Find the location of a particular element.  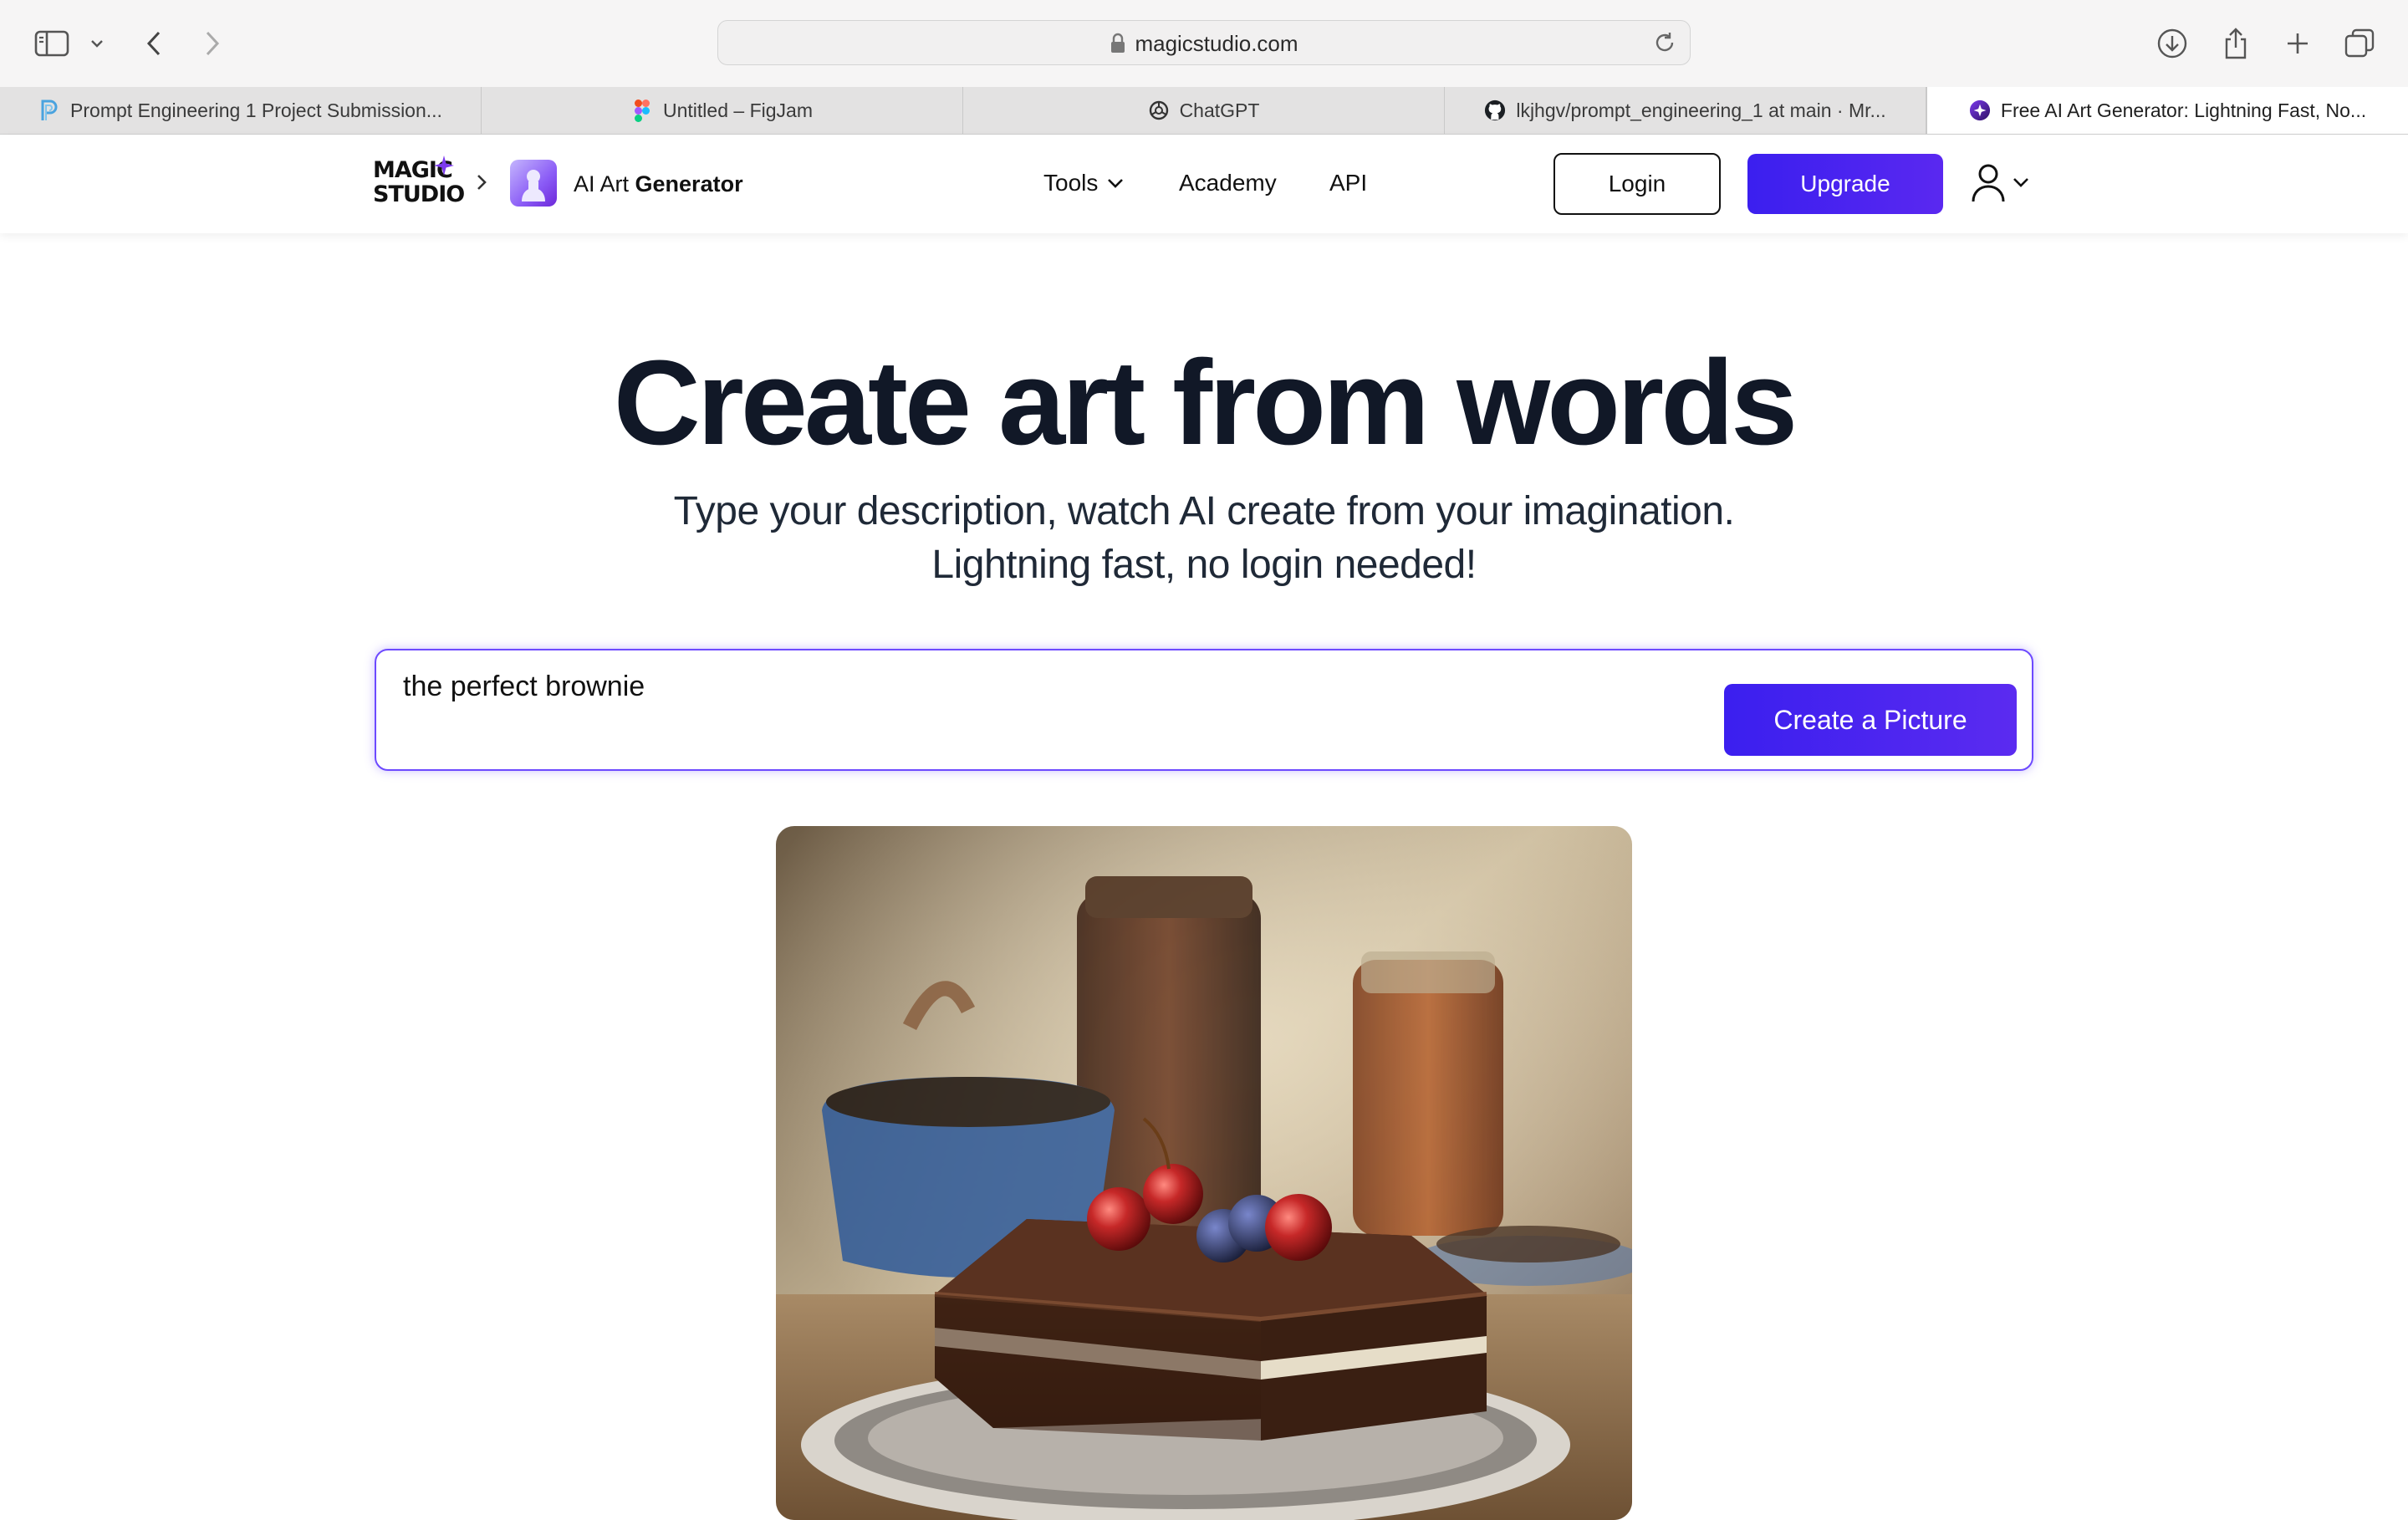

user-icon is located at coordinates (1988, 183).